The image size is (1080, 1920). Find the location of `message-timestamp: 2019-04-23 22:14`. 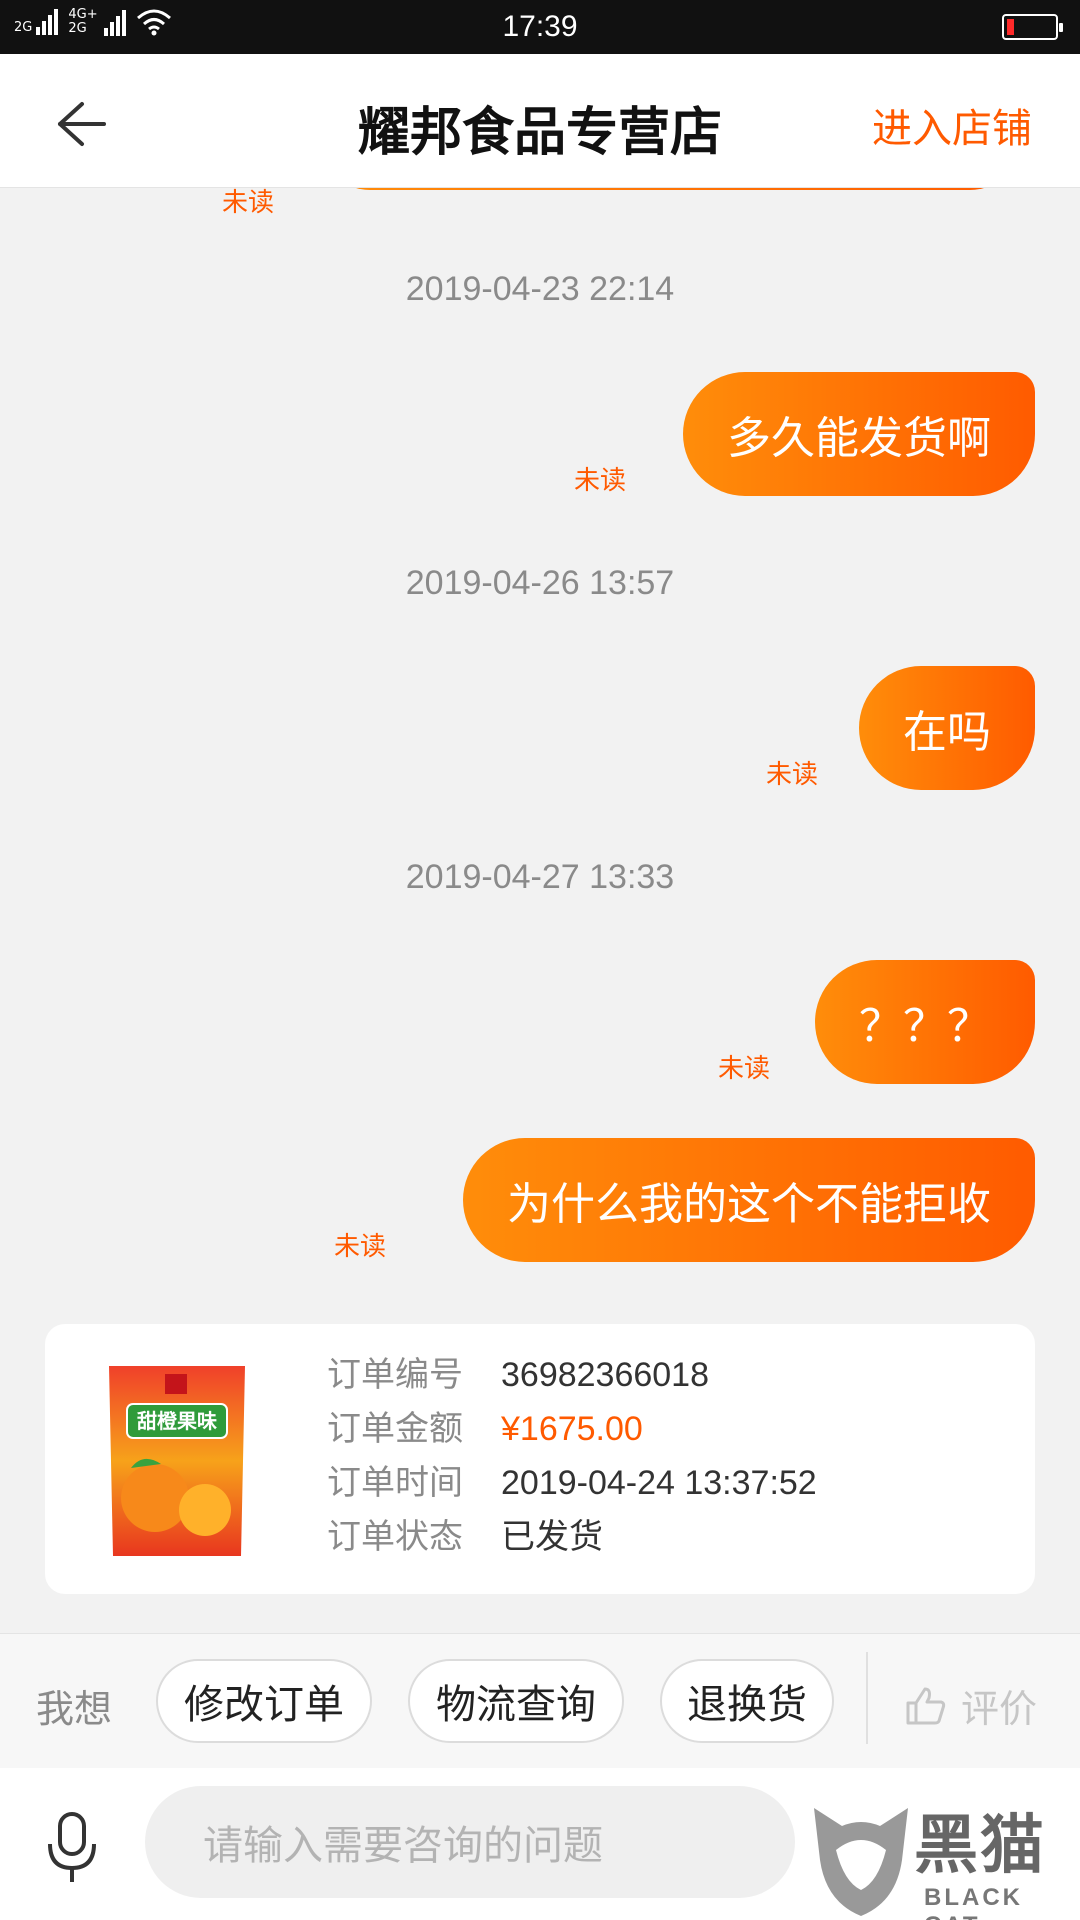

message-timestamp: 2019-04-23 22:14 is located at coordinates (540, 289).